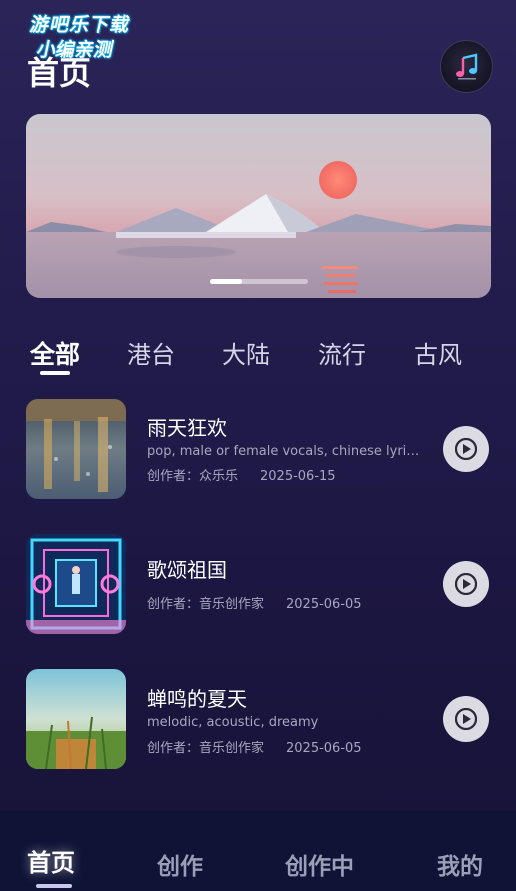 The height and width of the screenshot is (891, 516). What do you see at coordinates (197, 699) in the screenshot?
I see `song-title: 蝉鸣的夏天` at bounding box center [197, 699].